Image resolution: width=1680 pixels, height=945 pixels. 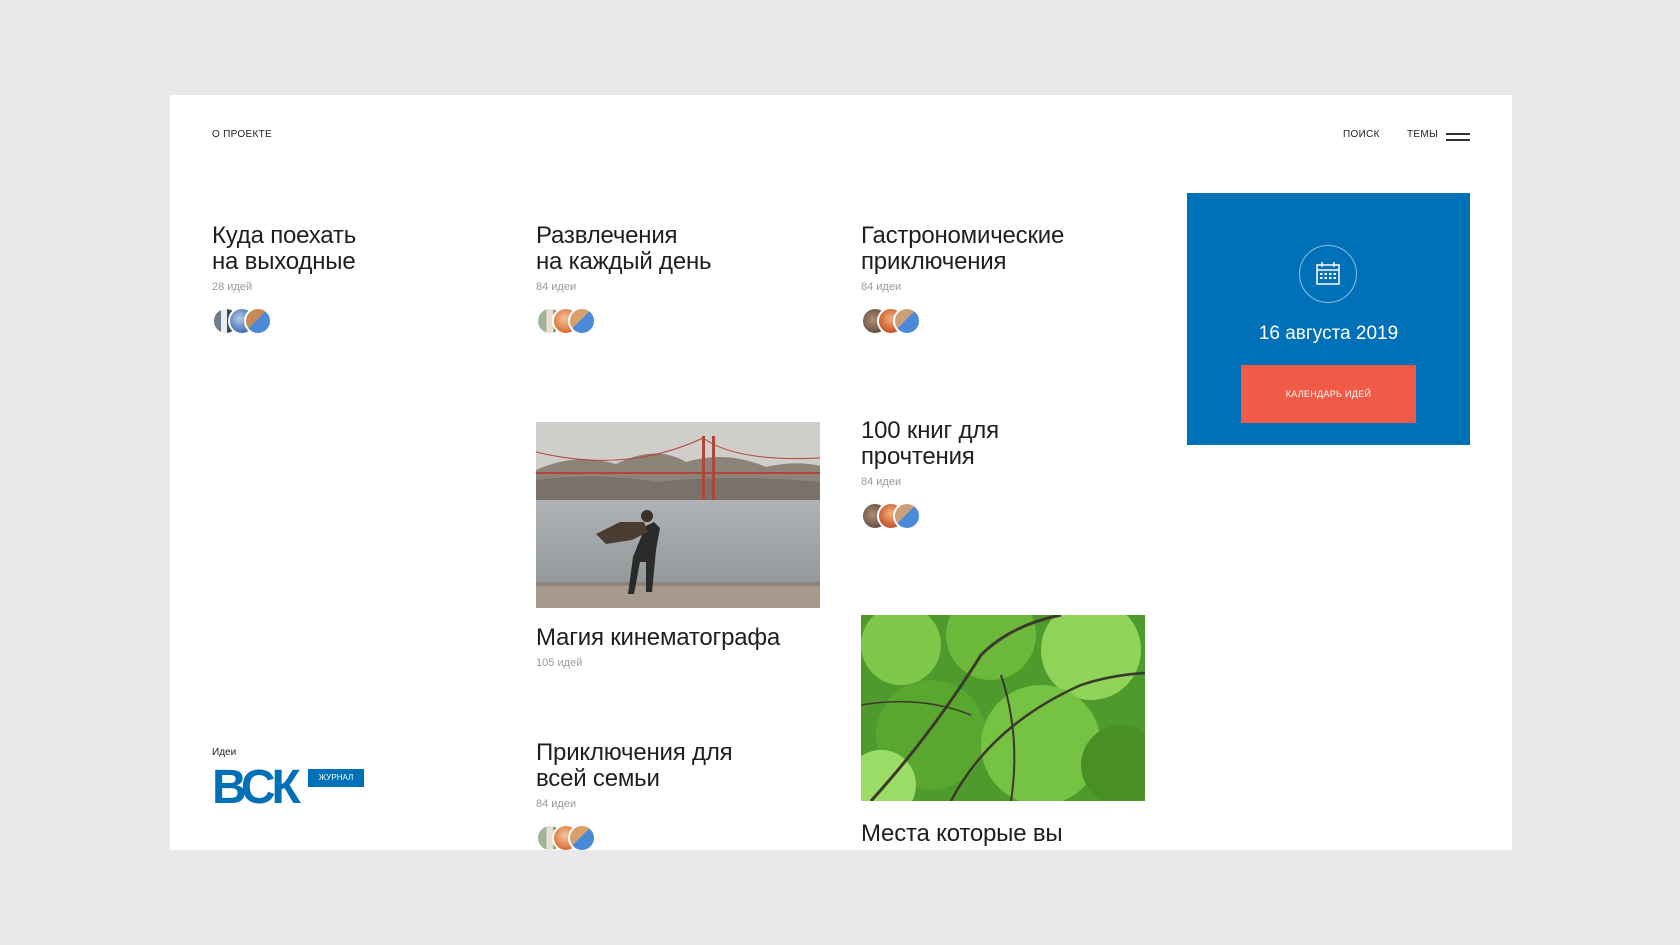 What do you see at coordinates (930, 430) in the screenshot?
I see `card-title-line1: 100 книг для` at bounding box center [930, 430].